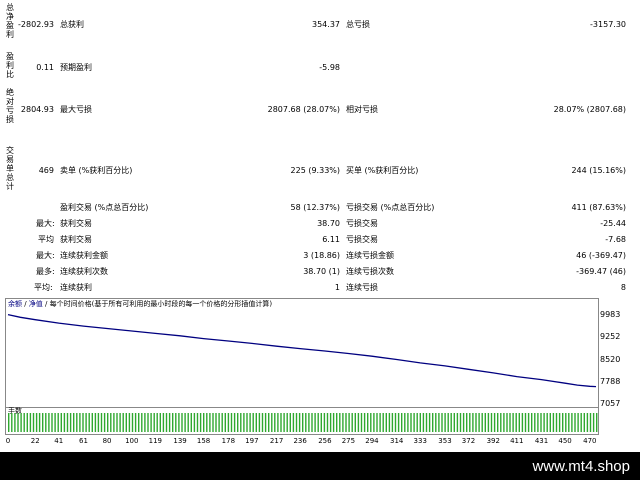 This screenshot has height=480, width=640. I want to click on y-tick-label: 9252, so click(610, 337).